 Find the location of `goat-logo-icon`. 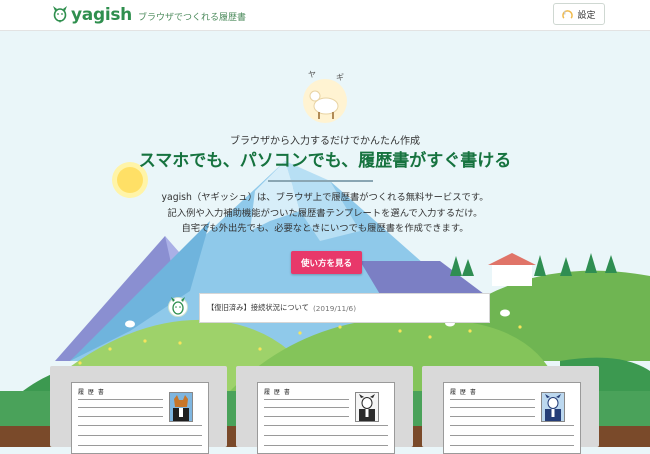

goat-logo-icon is located at coordinates (60, 14).